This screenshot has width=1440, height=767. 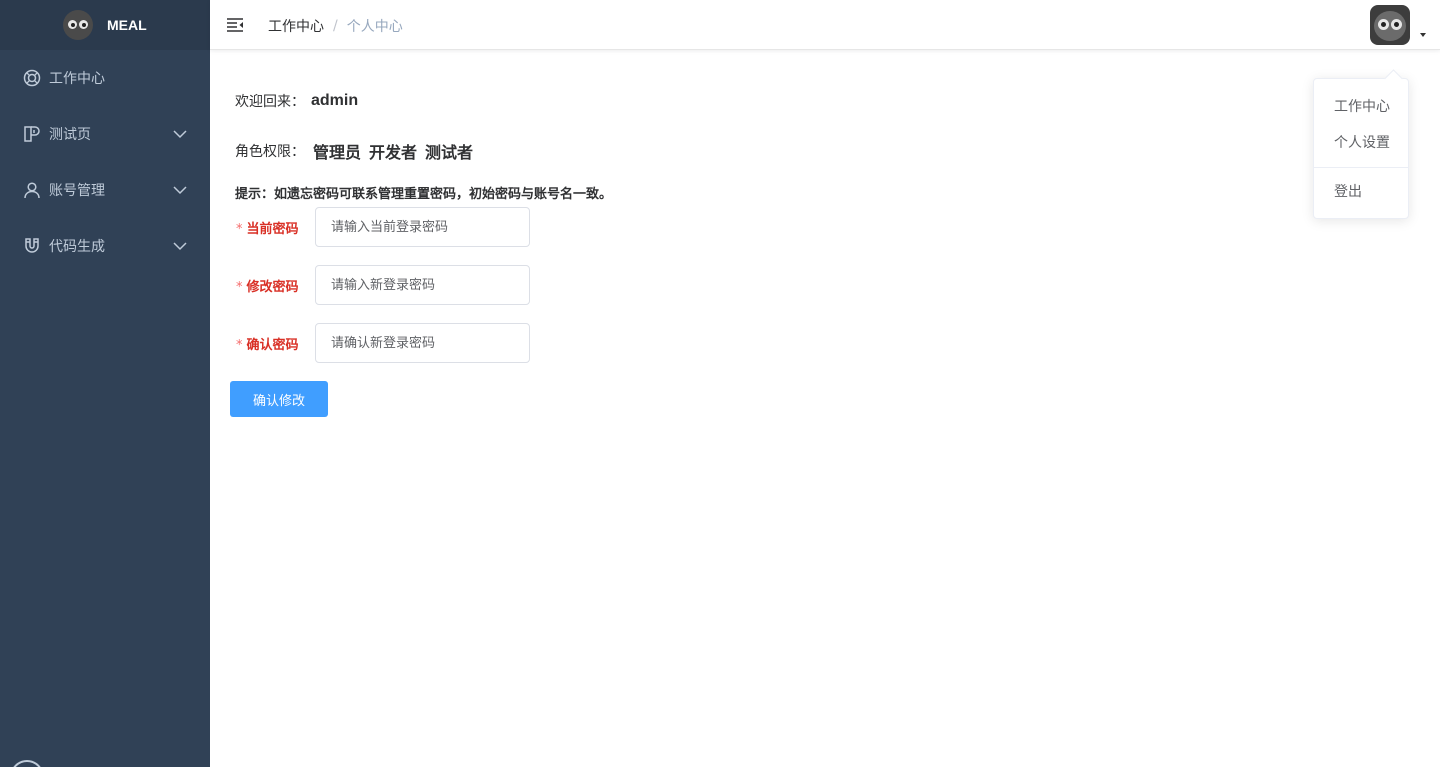 What do you see at coordinates (1361, 192) in the screenshot?
I see `dropdown-item-logout: 登出` at bounding box center [1361, 192].